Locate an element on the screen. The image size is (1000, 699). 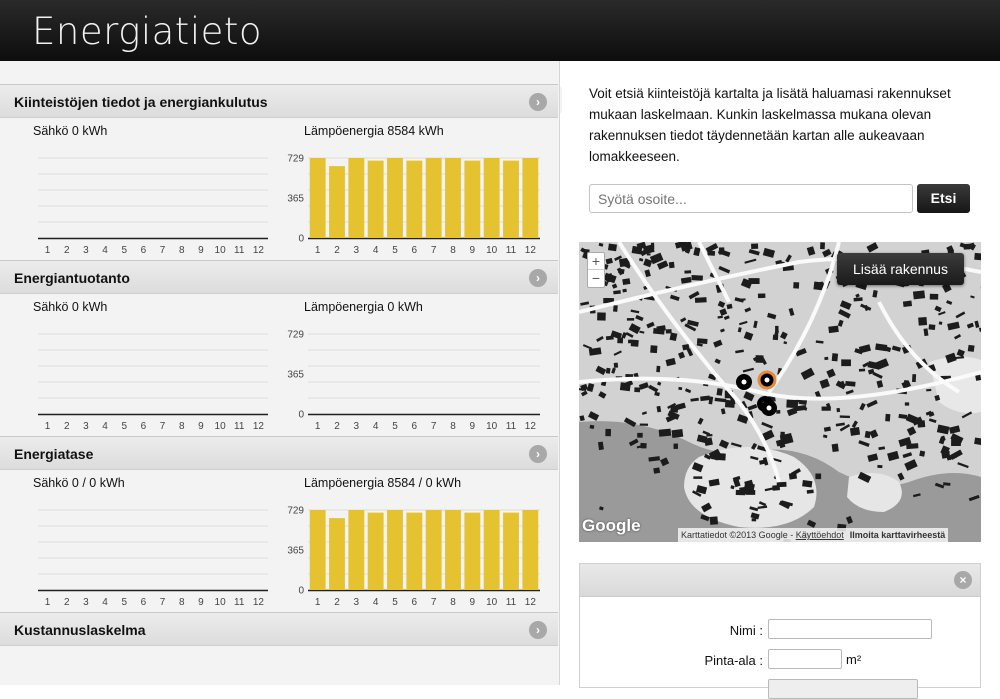
app-title: Energiatieto is located at coordinates (147, 31).